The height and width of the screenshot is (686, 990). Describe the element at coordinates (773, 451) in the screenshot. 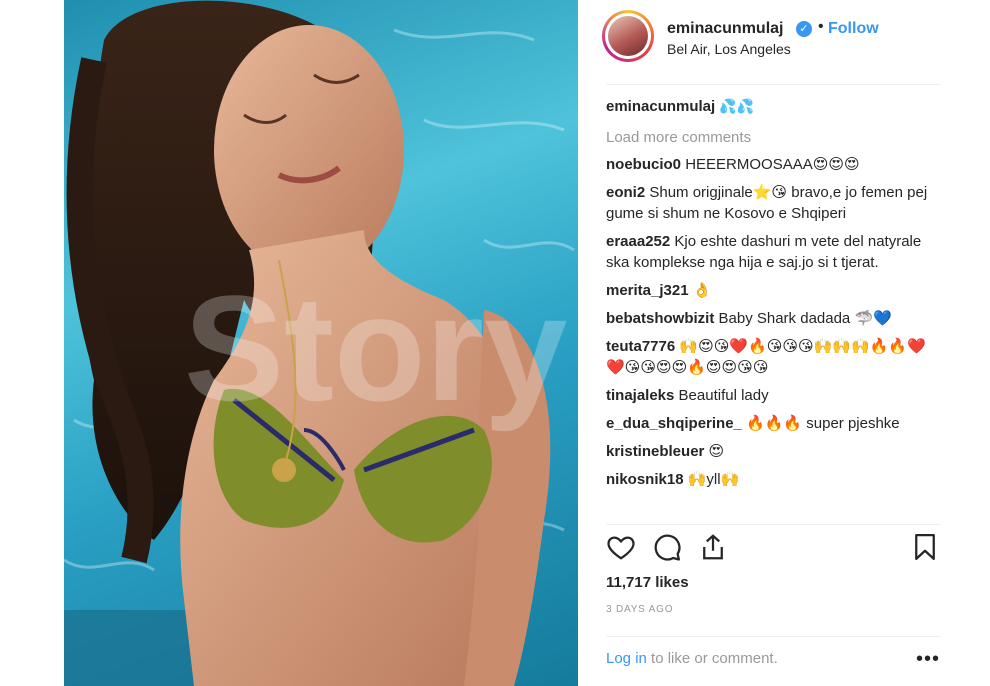

I see `comment-item: kristinebleuer 😍` at that location.